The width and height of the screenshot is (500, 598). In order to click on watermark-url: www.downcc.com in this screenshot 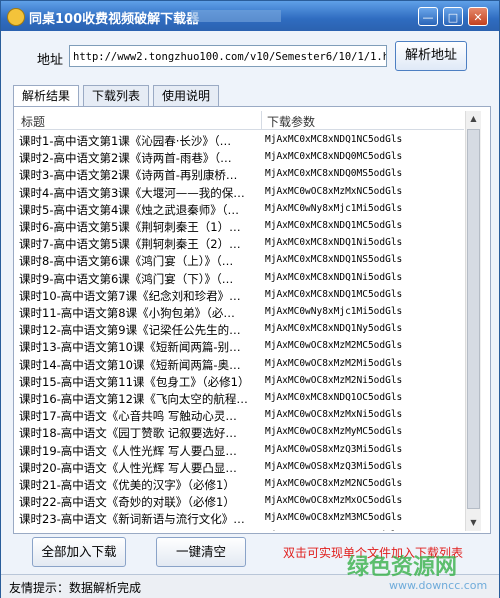, I will do `click(438, 585)`.